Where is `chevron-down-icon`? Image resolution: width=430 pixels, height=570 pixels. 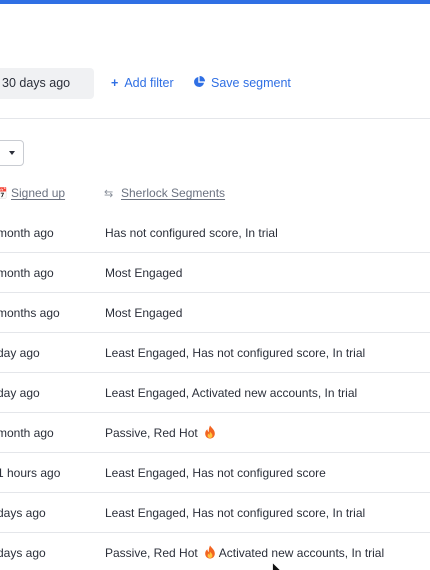 chevron-down-icon is located at coordinates (12, 153).